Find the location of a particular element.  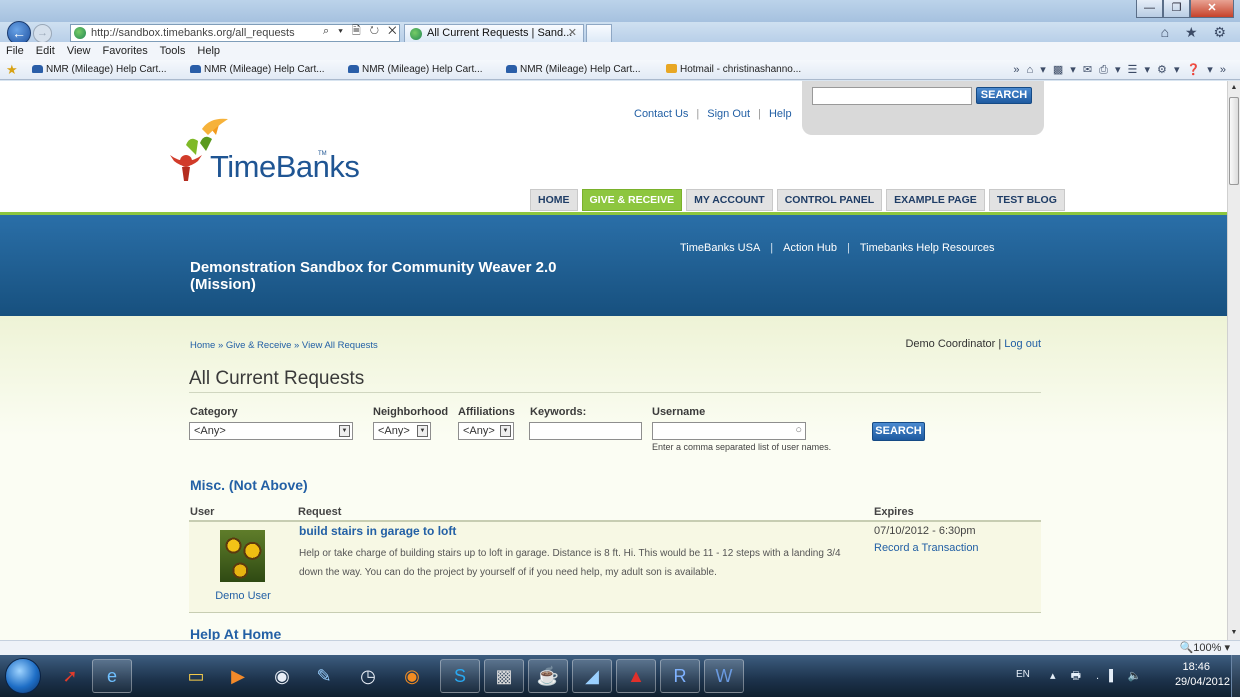

logout-link: Log out is located at coordinates (1022, 344).